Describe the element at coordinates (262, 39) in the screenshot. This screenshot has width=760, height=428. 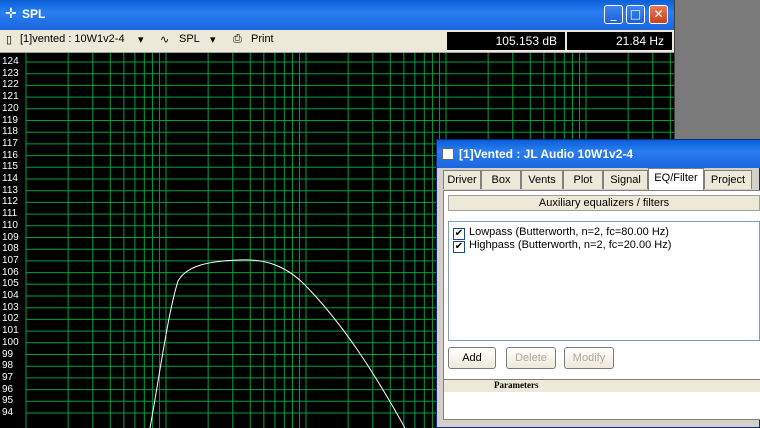
I see `print-button: Print` at that location.